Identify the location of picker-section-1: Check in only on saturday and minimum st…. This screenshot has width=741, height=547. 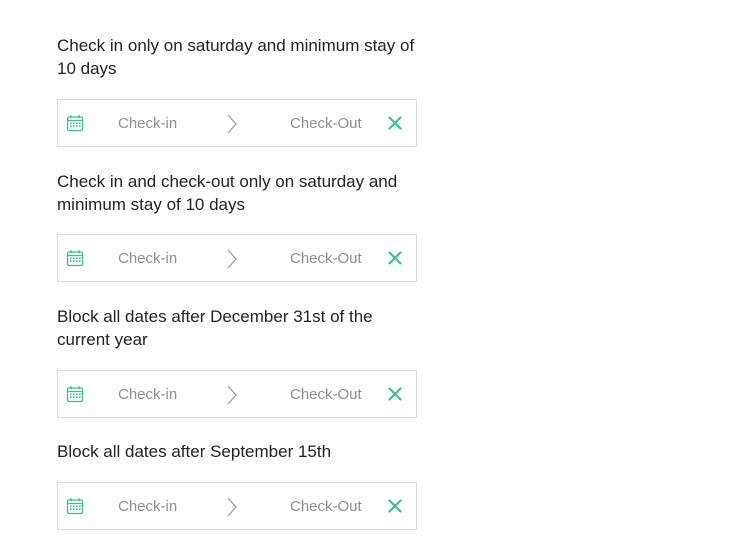
(238, 90).